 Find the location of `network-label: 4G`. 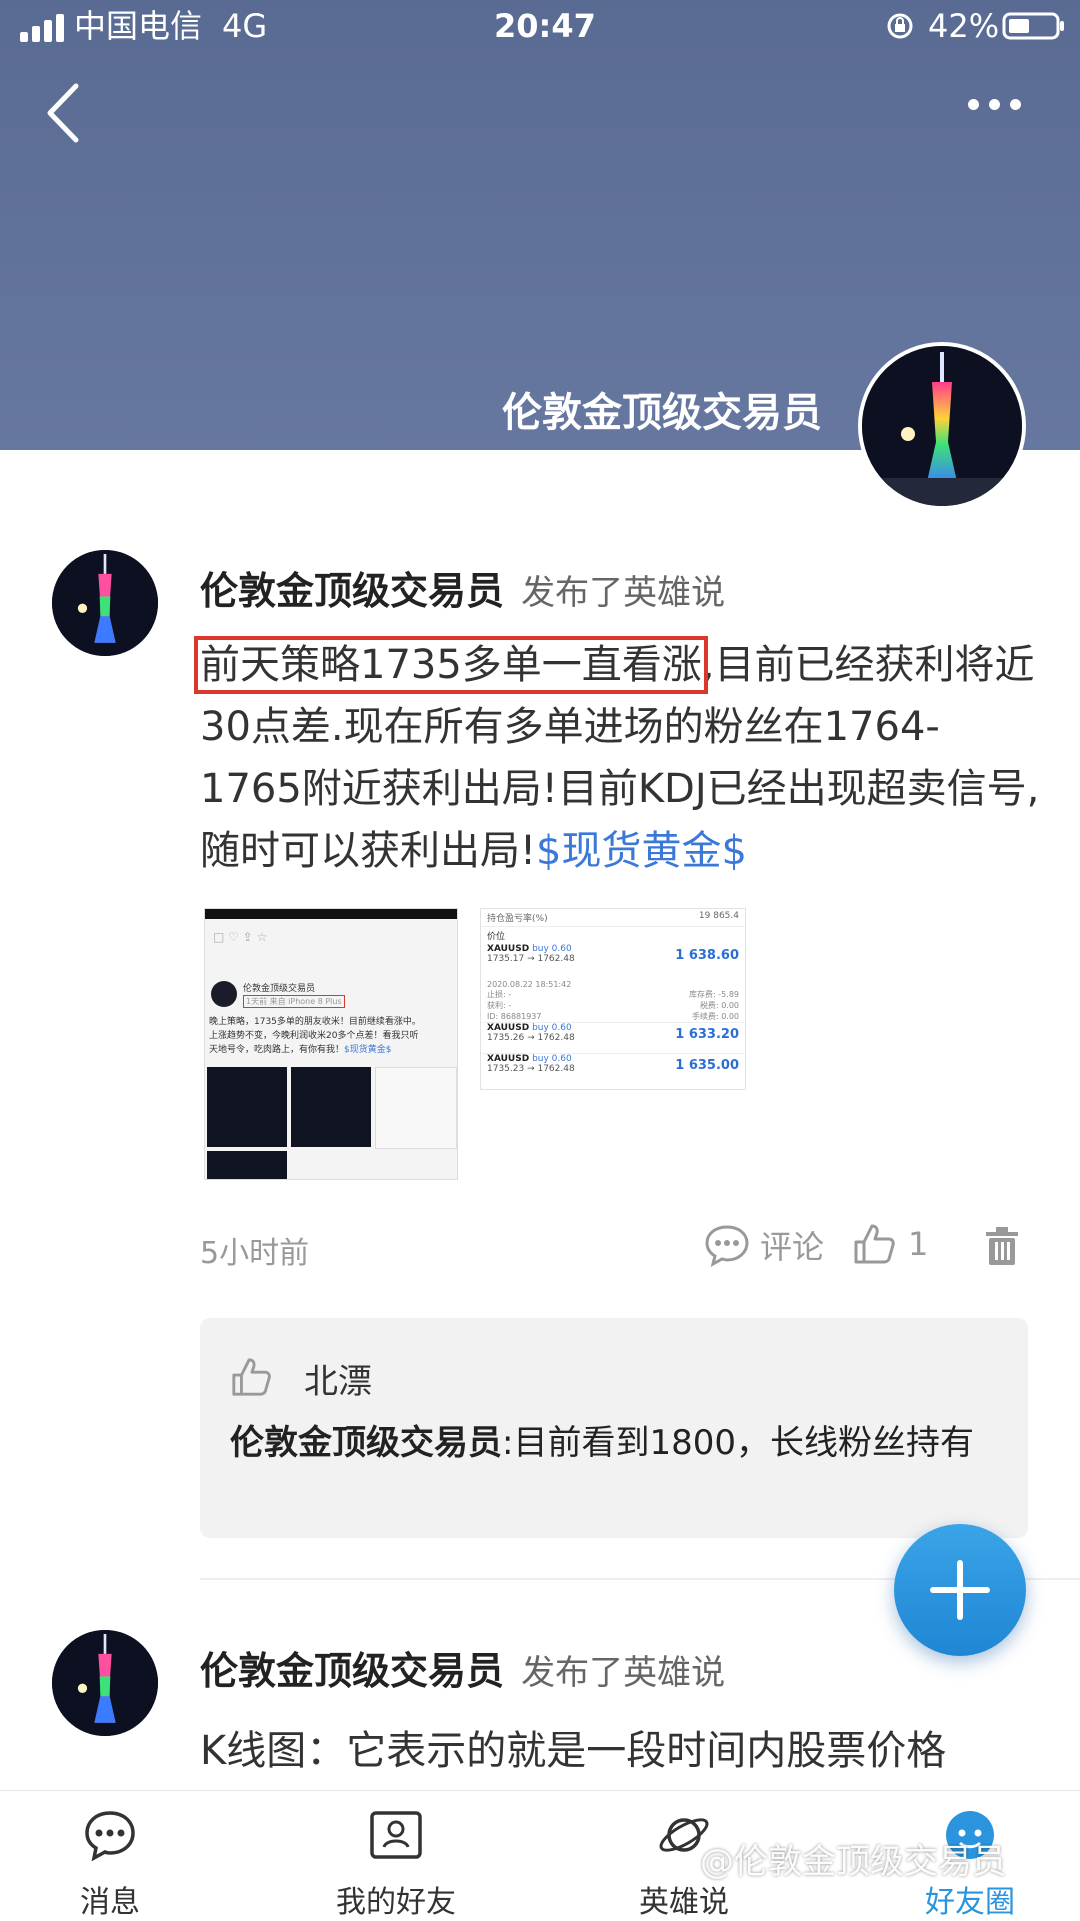

network-label: 4G is located at coordinates (245, 26).